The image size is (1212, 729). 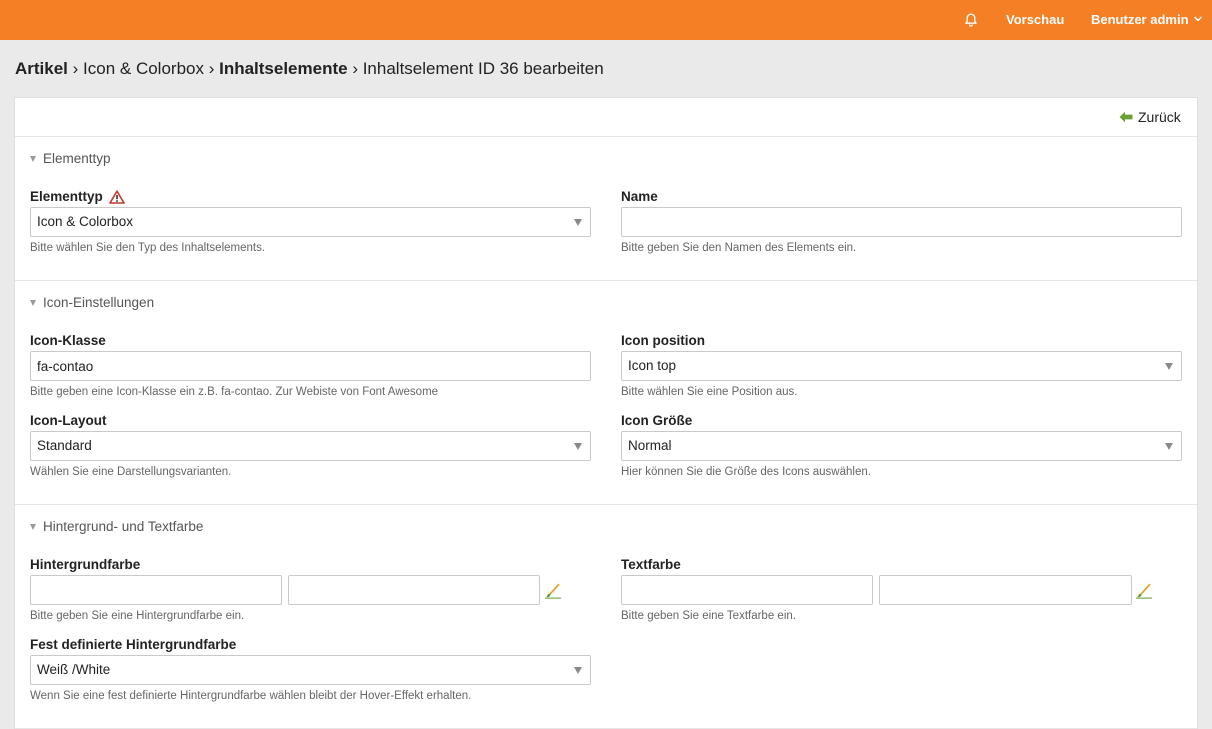 What do you see at coordinates (652, 365) in the screenshot?
I see `icon-position-value: Icon top` at bounding box center [652, 365].